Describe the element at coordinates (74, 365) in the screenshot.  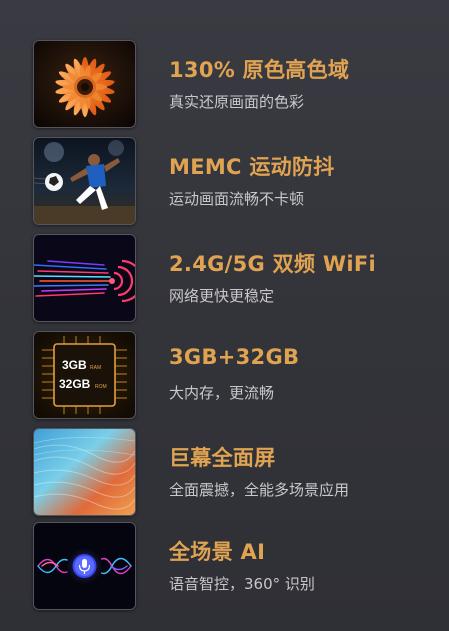
I see `chip-line1: 3GB` at that location.